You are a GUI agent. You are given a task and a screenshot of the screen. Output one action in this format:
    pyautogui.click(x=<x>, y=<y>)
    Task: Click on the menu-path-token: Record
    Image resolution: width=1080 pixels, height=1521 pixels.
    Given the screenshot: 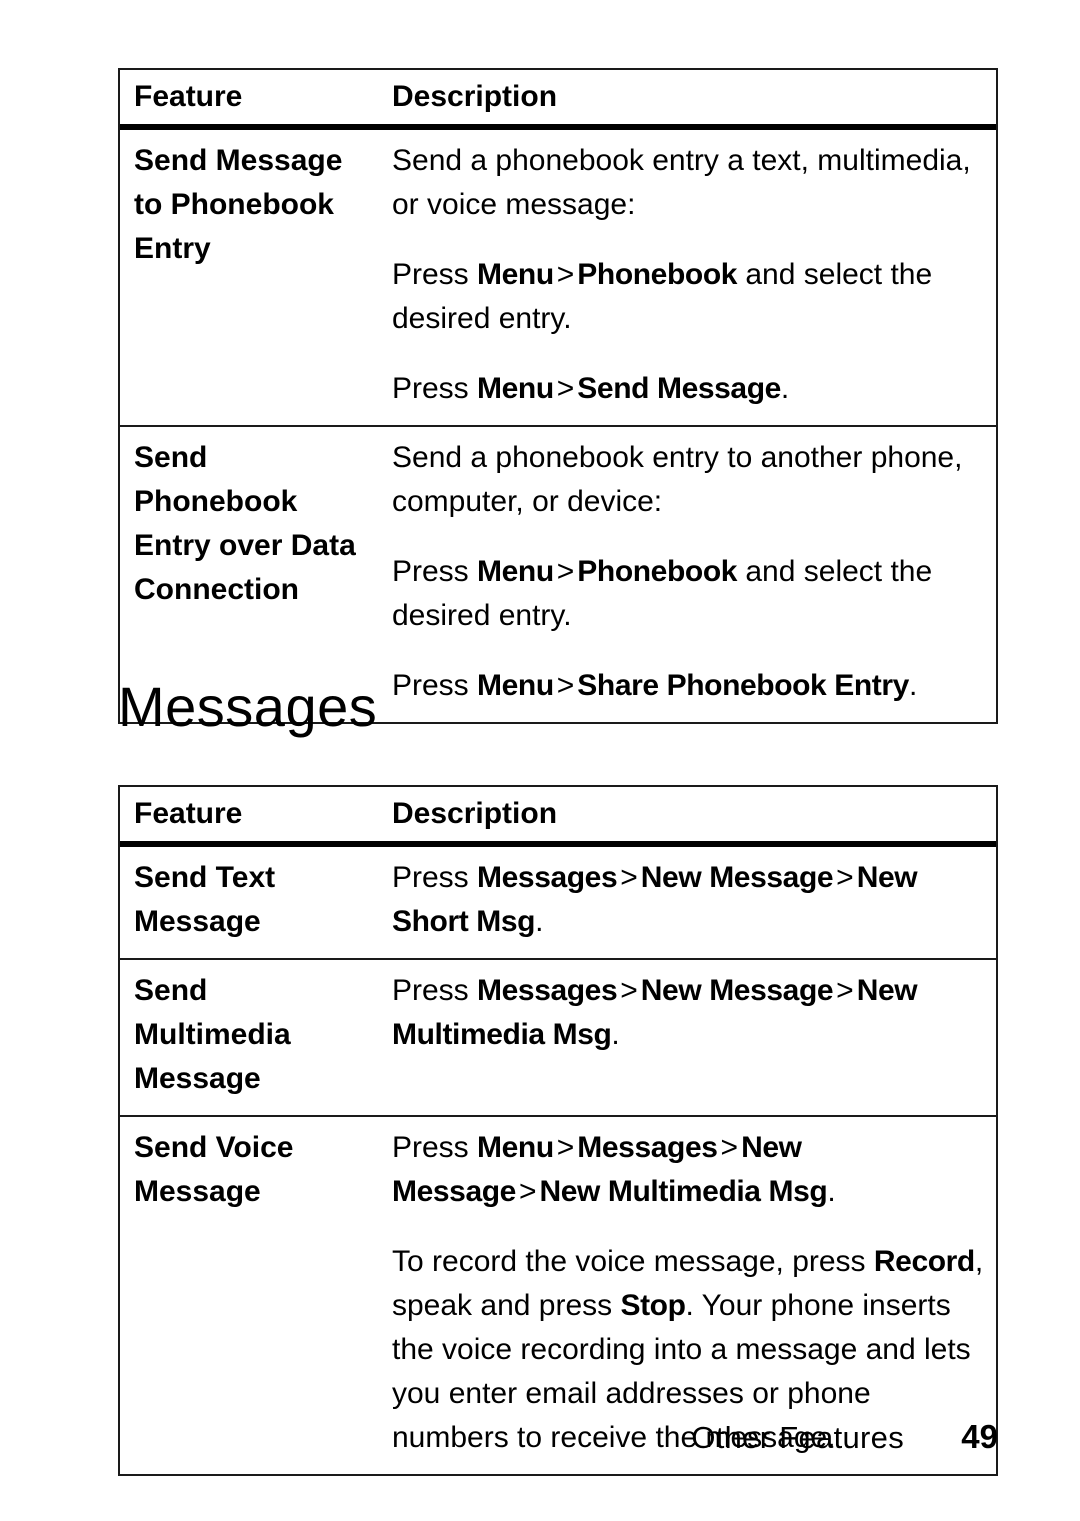 What is the action you would take?
    pyautogui.click(x=924, y=1261)
    